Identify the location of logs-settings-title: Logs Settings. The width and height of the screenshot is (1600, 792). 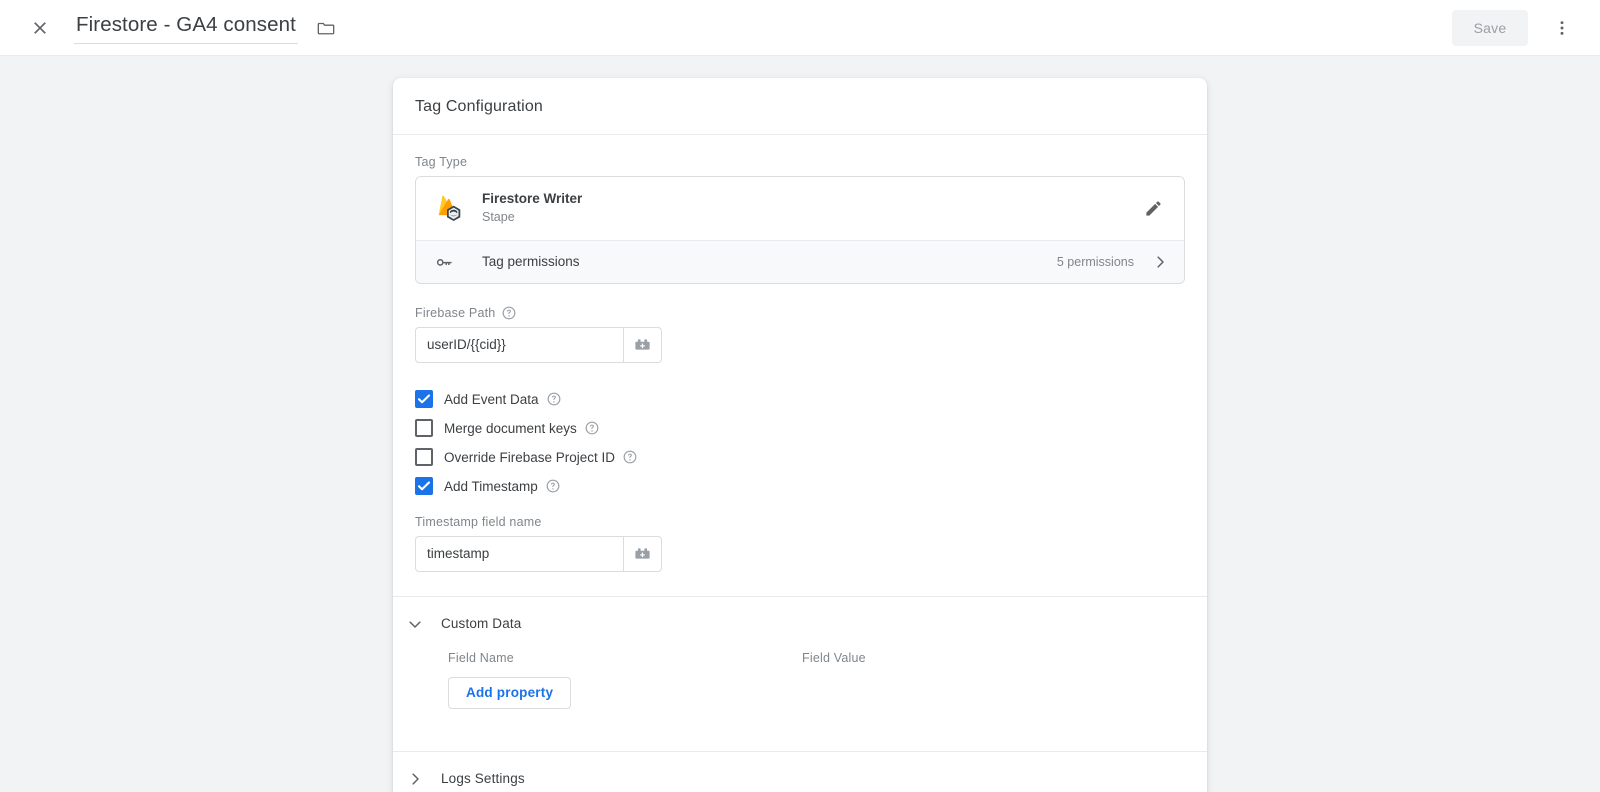
(483, 779).